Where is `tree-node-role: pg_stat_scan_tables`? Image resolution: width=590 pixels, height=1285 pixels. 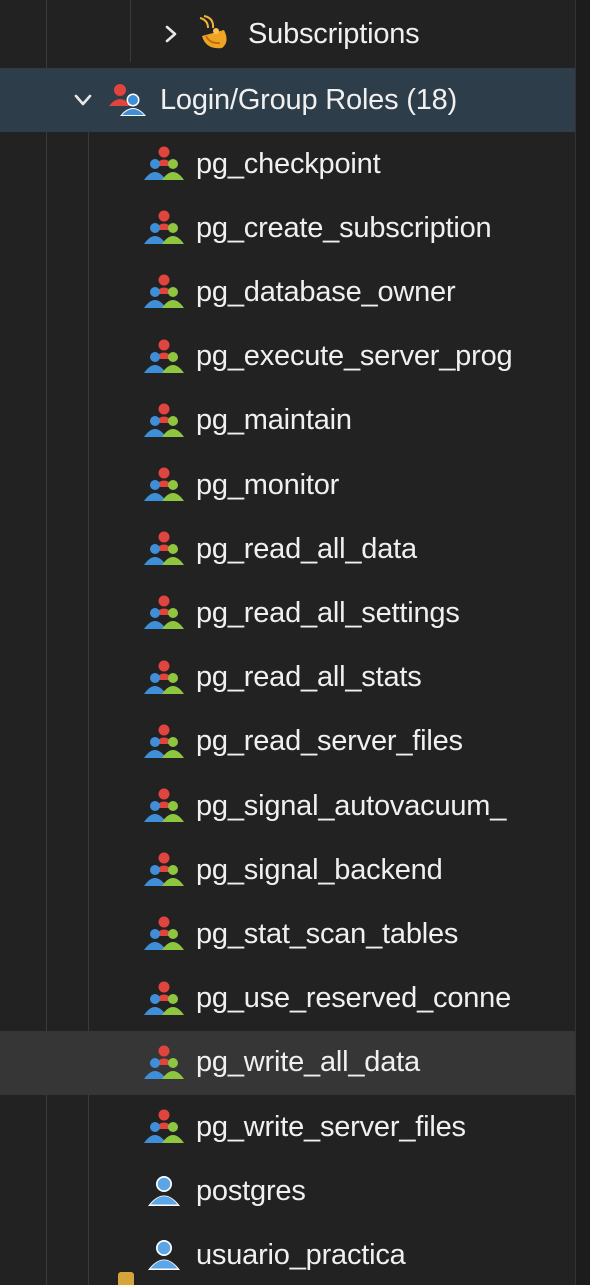
tree-node-role: pg_stat_scan_tables is located at coordinates (295, 934).